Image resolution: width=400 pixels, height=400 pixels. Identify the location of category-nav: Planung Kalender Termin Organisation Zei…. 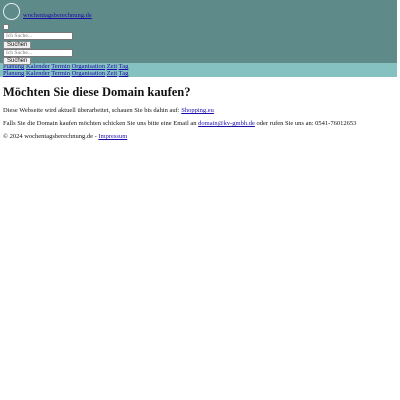
(198, 70).